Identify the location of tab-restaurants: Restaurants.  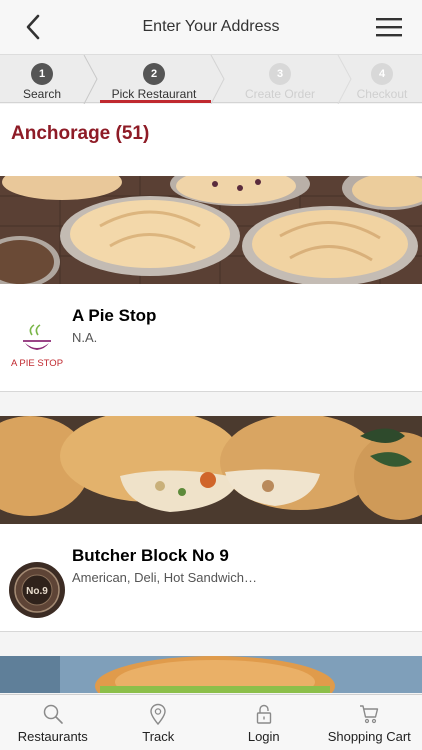
(53, 722).